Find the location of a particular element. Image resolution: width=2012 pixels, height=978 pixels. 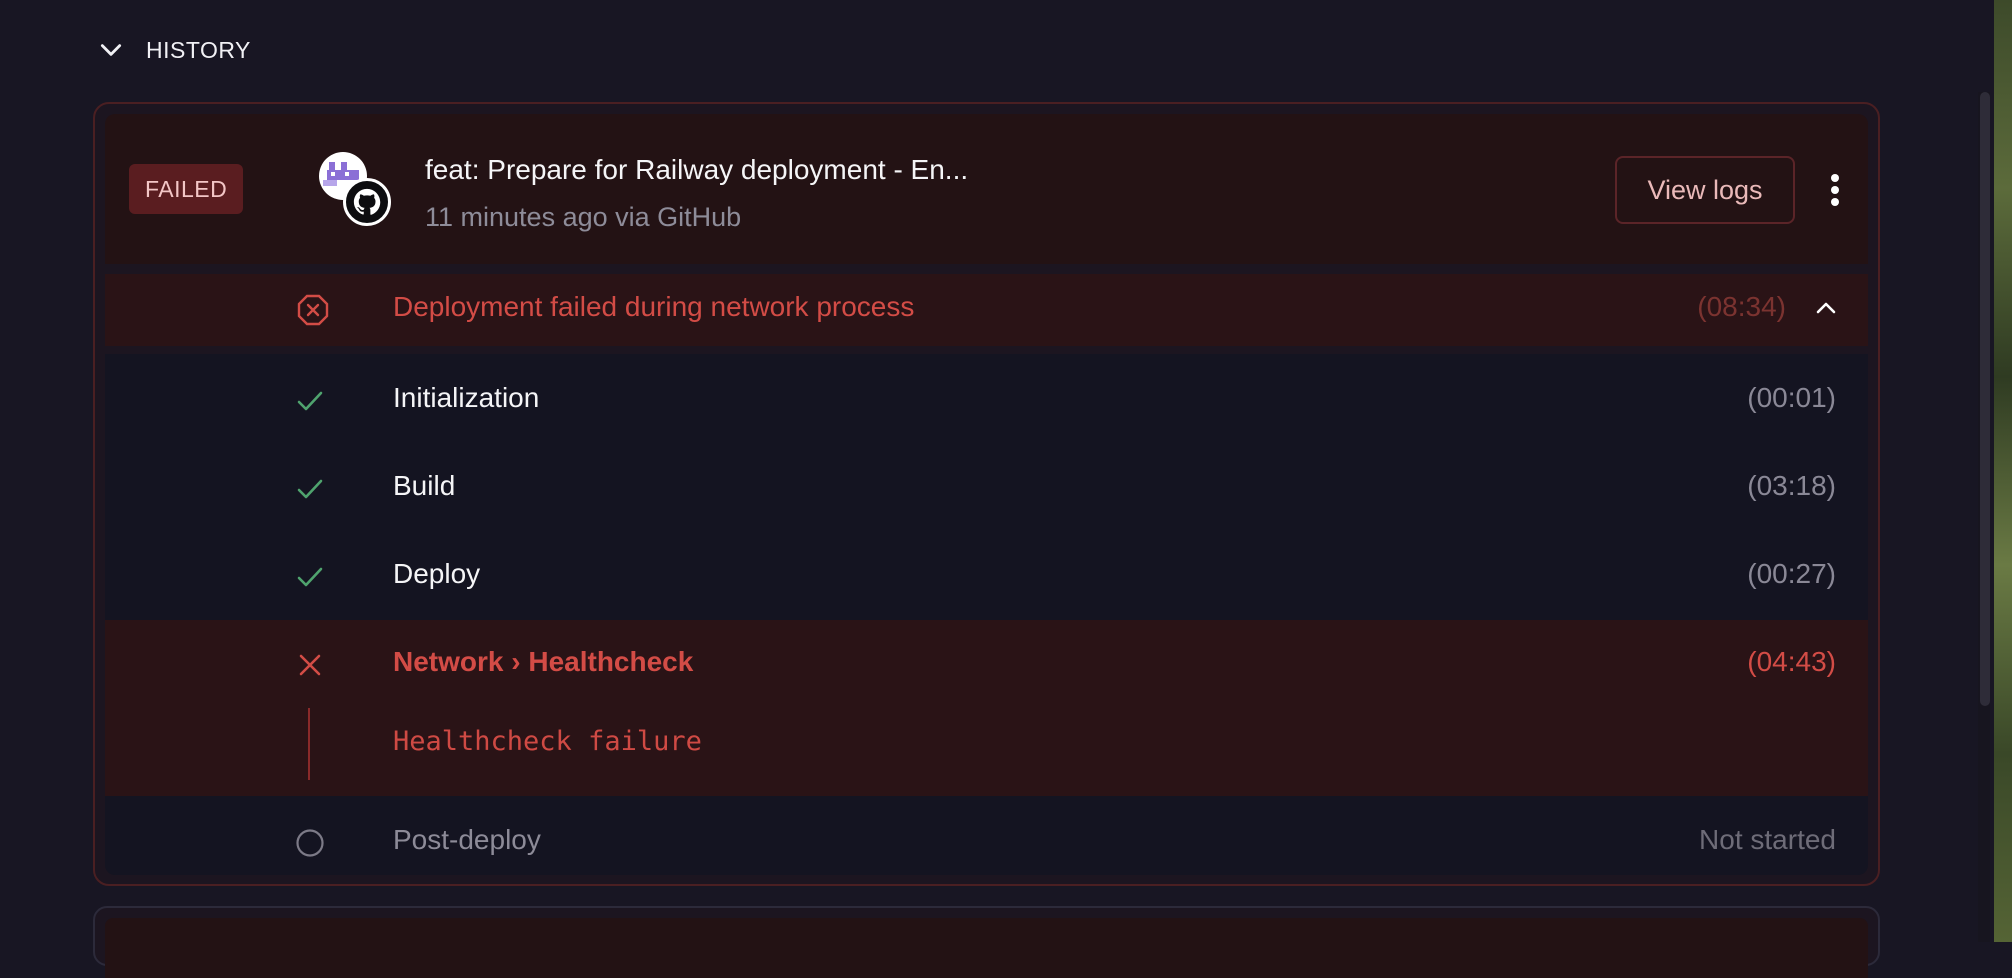

step-label: Network › Healthcheck is located at coordinates (543, 661).